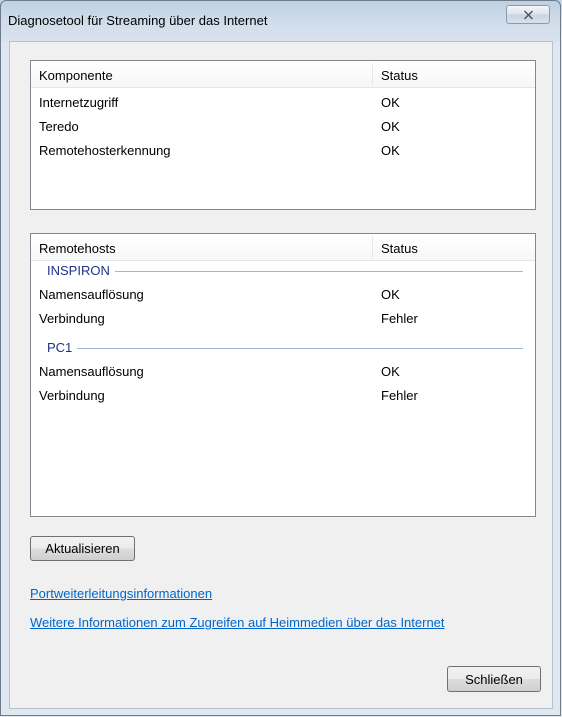 This screenshot has width=562, height=717. Describe the element at coordinates (283, 151) in the screenshot. I see `list-item: Remotehosterkennung OK` at that location.